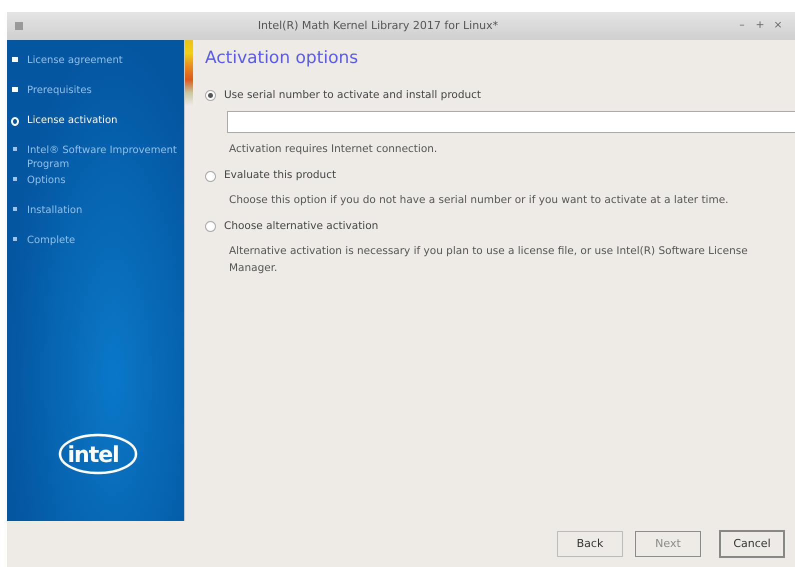 The image size is (795, 567). I want to click on logo-text: intel, so click(93, 456).